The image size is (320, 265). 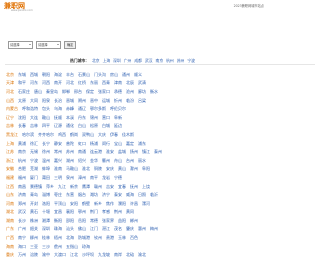 What do you see at coordinates (146, 168) in the screenshot?
I see `city-link: 阜阳` at bounding box center [146, 168].